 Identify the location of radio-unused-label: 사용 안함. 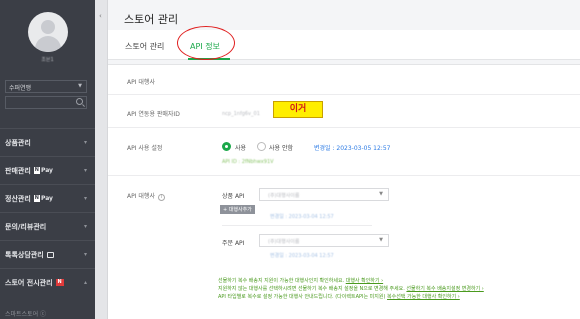
(281, 148).